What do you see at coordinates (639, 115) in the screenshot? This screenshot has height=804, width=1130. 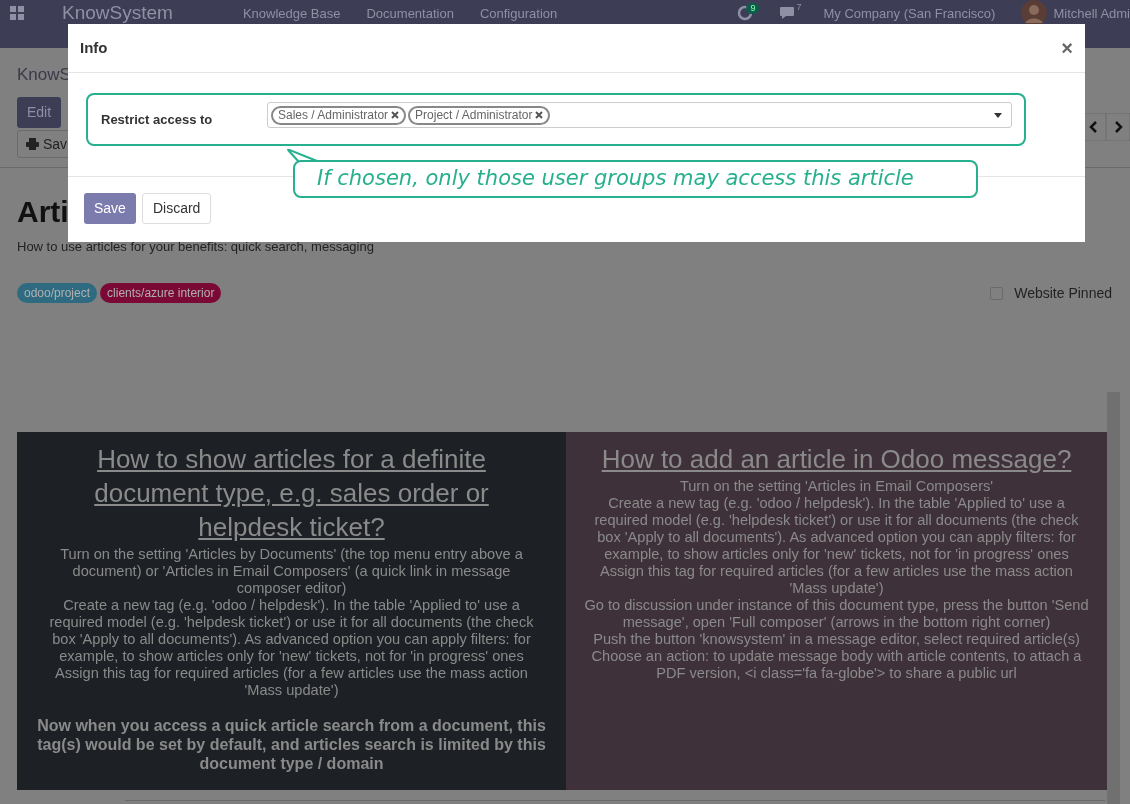 I see `tags-field: Sales / Administrator Project / Administrator` at bounding box center [639, 115].